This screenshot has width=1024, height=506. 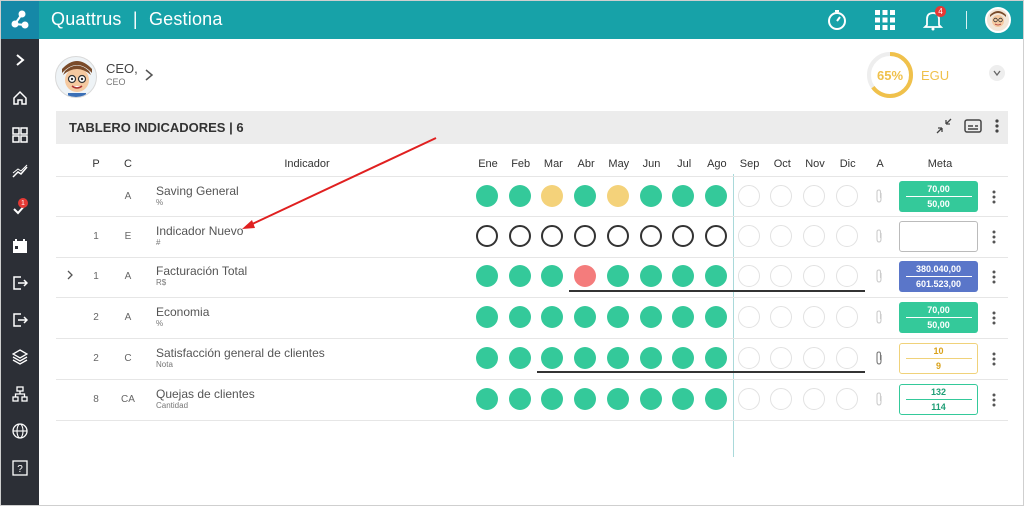 What do you see at coordinates (938, 399) in the screenshot?
I see `meta-target: 132 114` at bounding box center [938, 399].